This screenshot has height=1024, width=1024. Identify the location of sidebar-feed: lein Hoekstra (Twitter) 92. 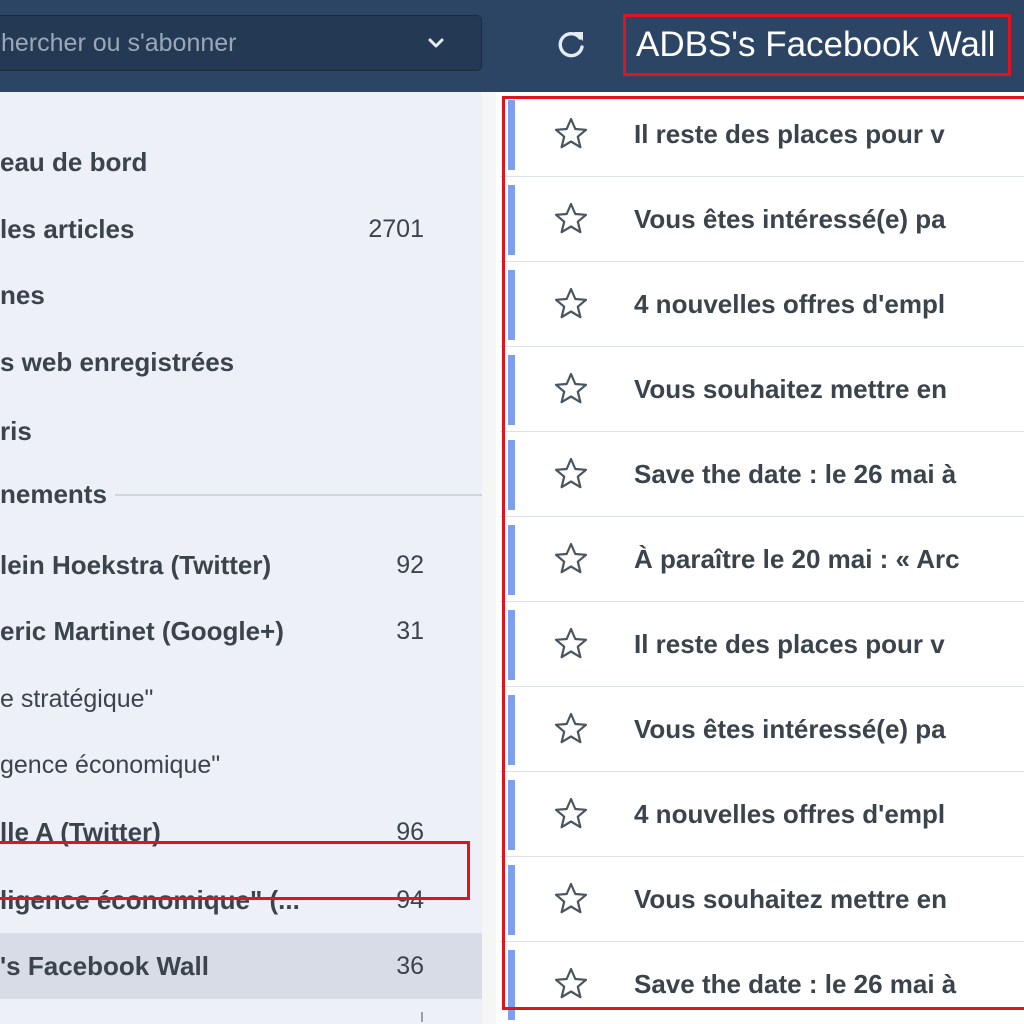
(241, 565).